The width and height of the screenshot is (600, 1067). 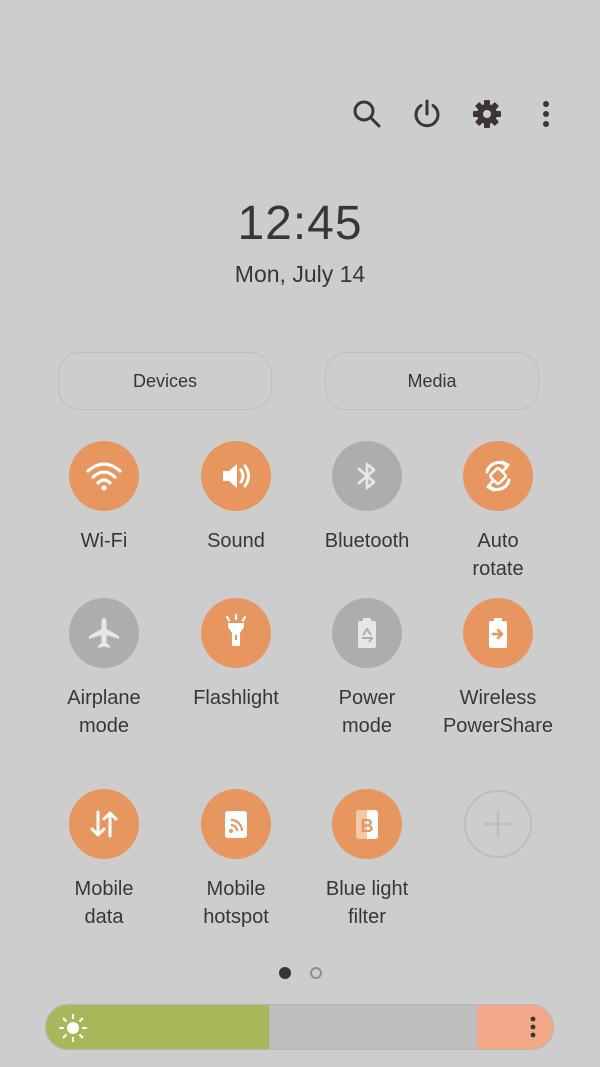 I want to click on tile-power-mode-circle, so click(x=367, y=633).